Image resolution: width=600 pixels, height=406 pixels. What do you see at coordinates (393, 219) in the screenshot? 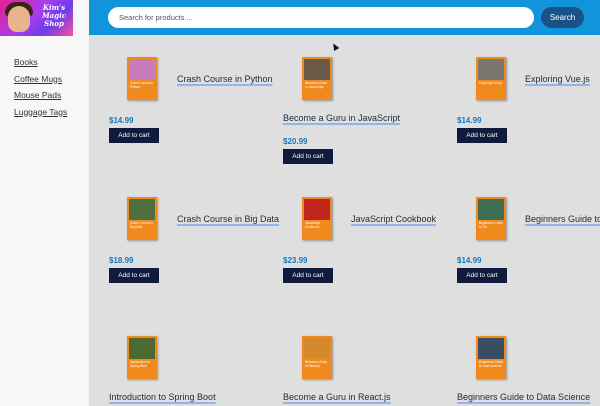
I see `product-title-link: JavaScript Cookbook` at bounding box center [393, 219].